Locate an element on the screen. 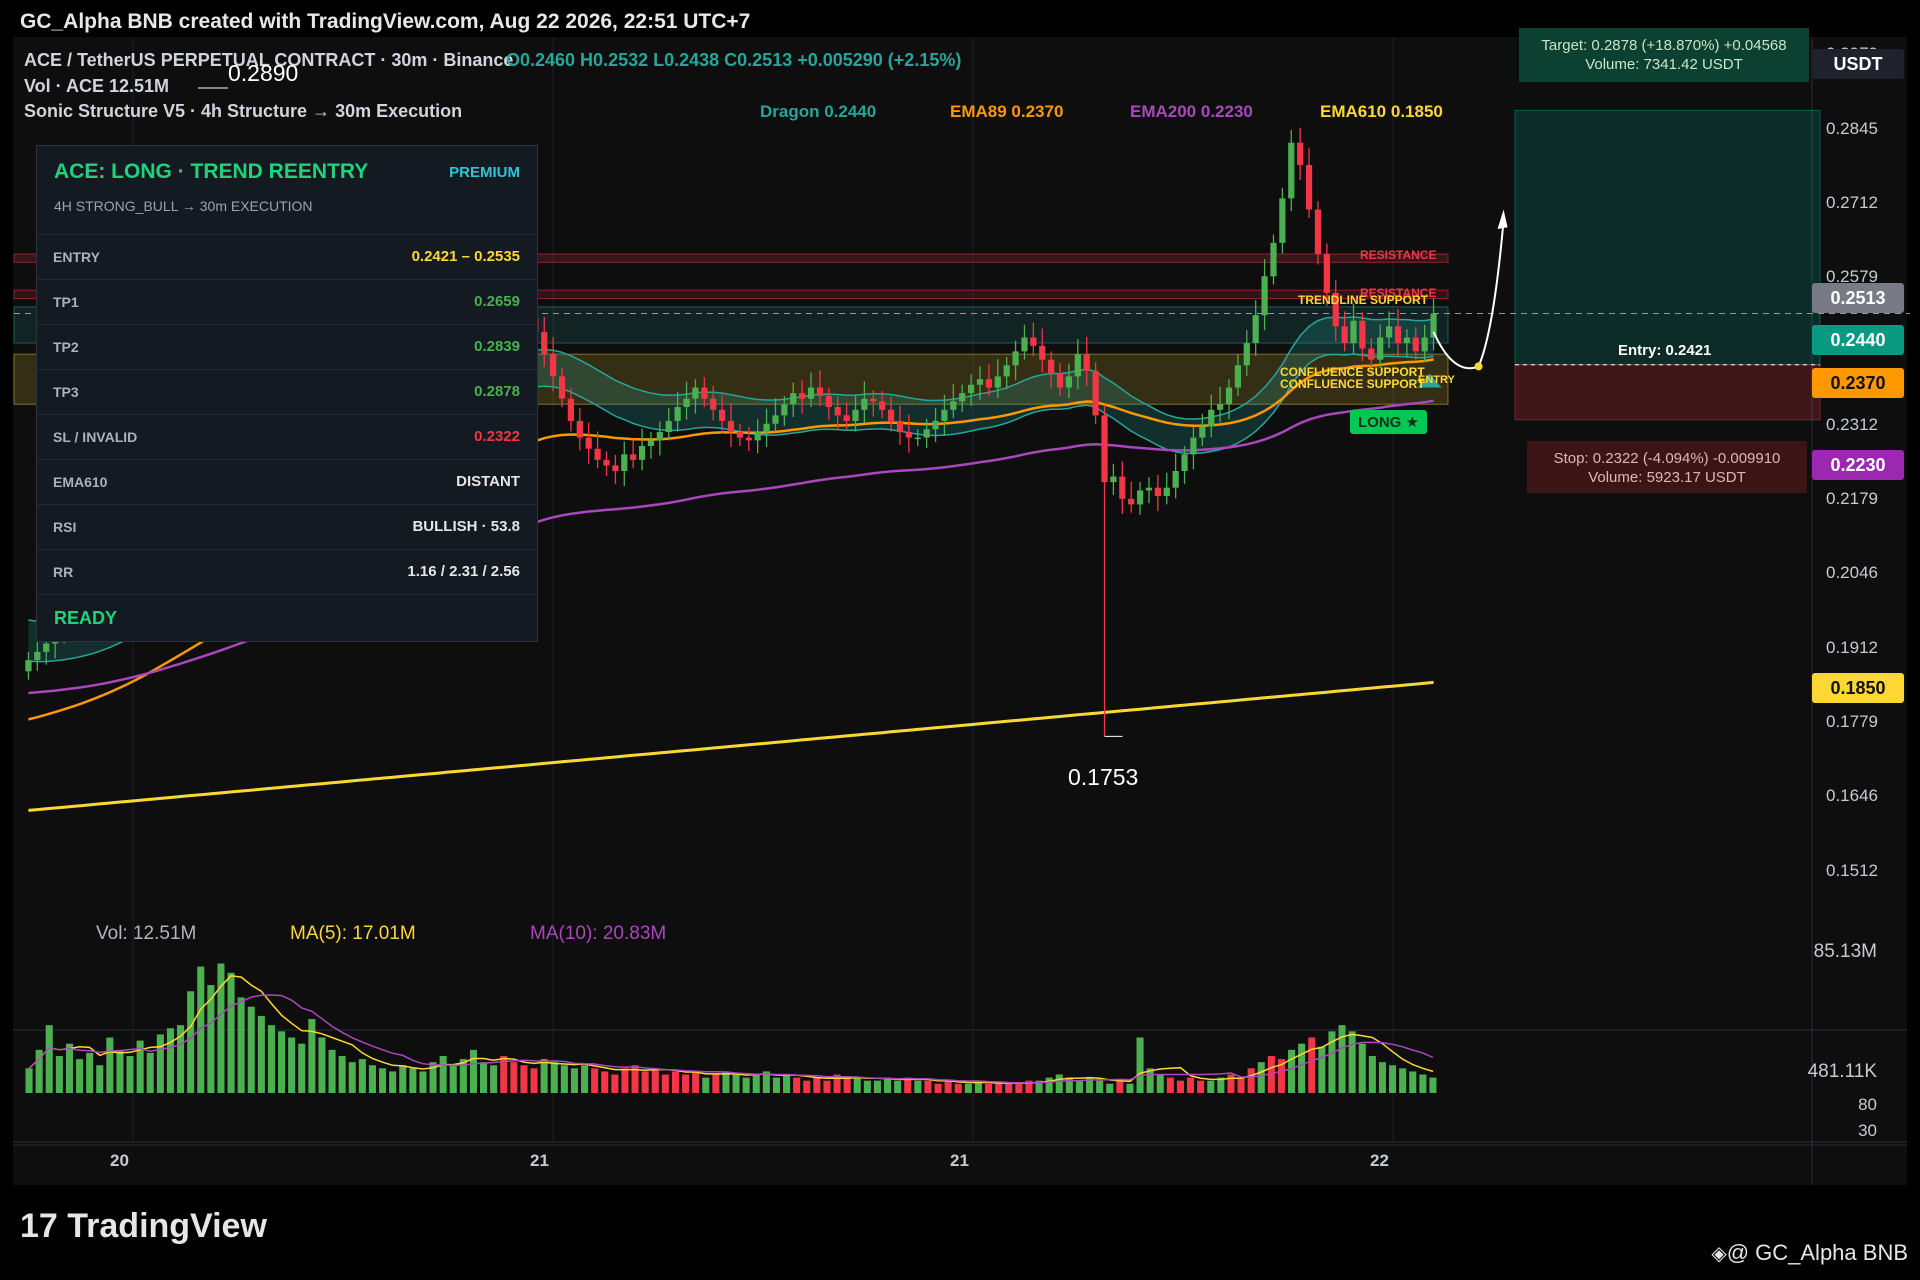 The image size is (1920, 1280). price-tick-label: 0.2845 is located at coordinates (1852, 128).